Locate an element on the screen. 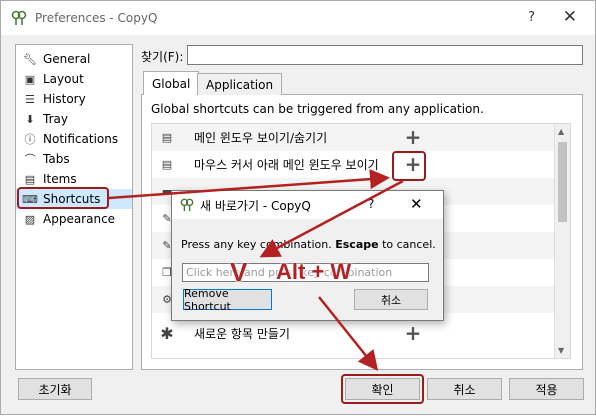 This screenshot has width=596, height=416. dialog-cancel-button: 취소 is located at coordinates (391, 299).